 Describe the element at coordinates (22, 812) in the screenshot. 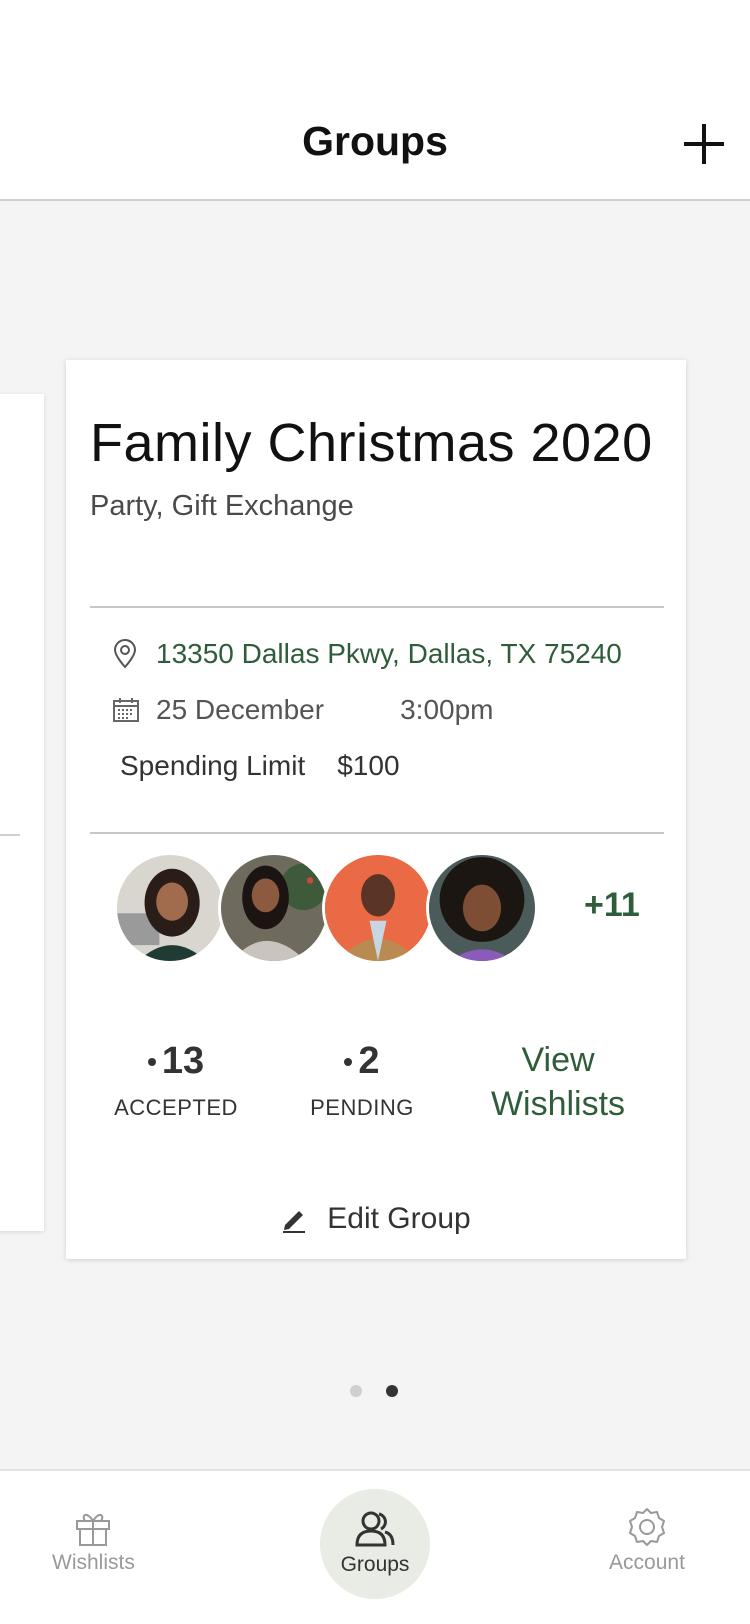

I see `previous-group-card` at that location.